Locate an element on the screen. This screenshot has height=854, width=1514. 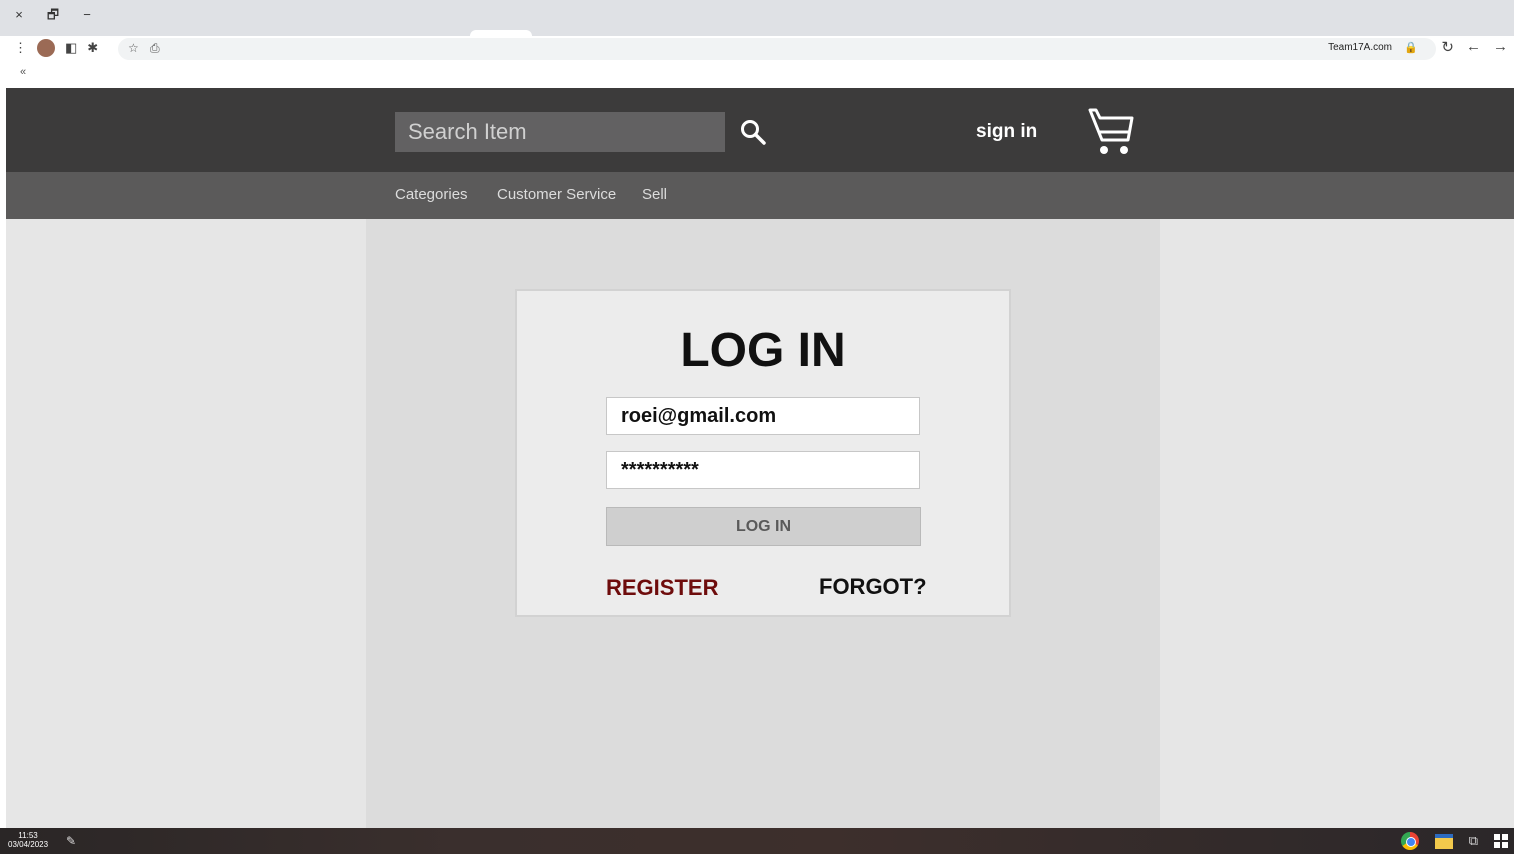
password-field: ********** is located at coordinates (763, 470).